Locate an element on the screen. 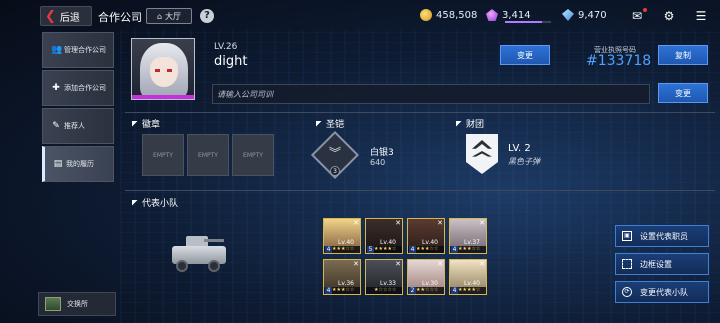 The height and width of the screenshot is (323, 720). mail-icon: ✉ is located at coordinates (637, 16).